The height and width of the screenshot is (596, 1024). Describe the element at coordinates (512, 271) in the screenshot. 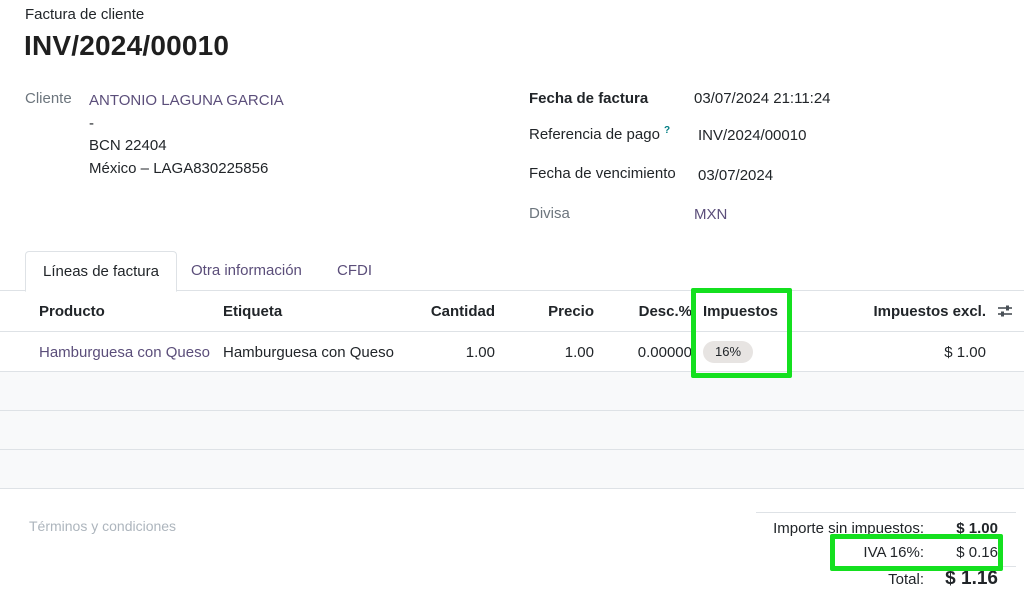

I see `notebook-tabs: Líneas de factura Otra información CFDI` at that location.